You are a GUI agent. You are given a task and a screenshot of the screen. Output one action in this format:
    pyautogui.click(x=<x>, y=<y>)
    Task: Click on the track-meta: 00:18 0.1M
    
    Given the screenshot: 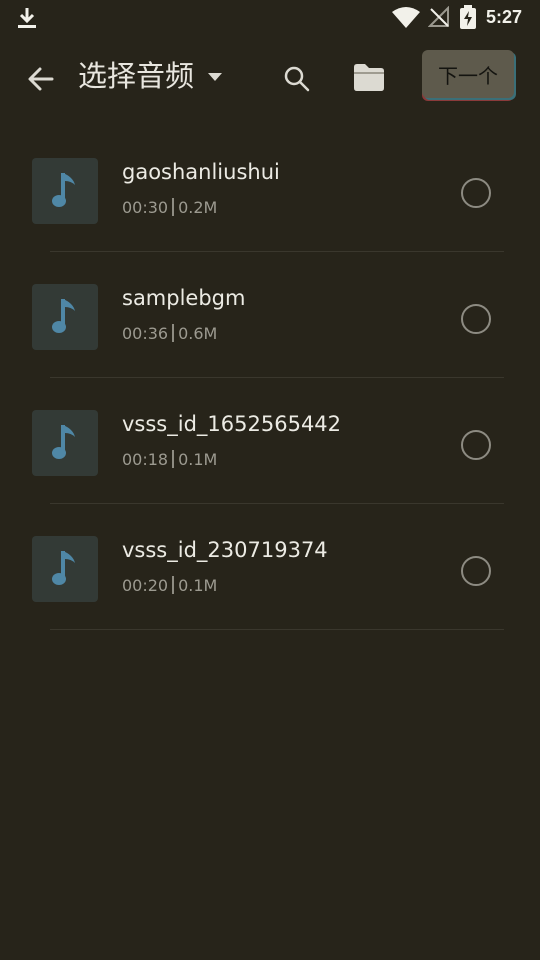 What is the action you would take?
    pyautogui.click(x=169, y=459)
    